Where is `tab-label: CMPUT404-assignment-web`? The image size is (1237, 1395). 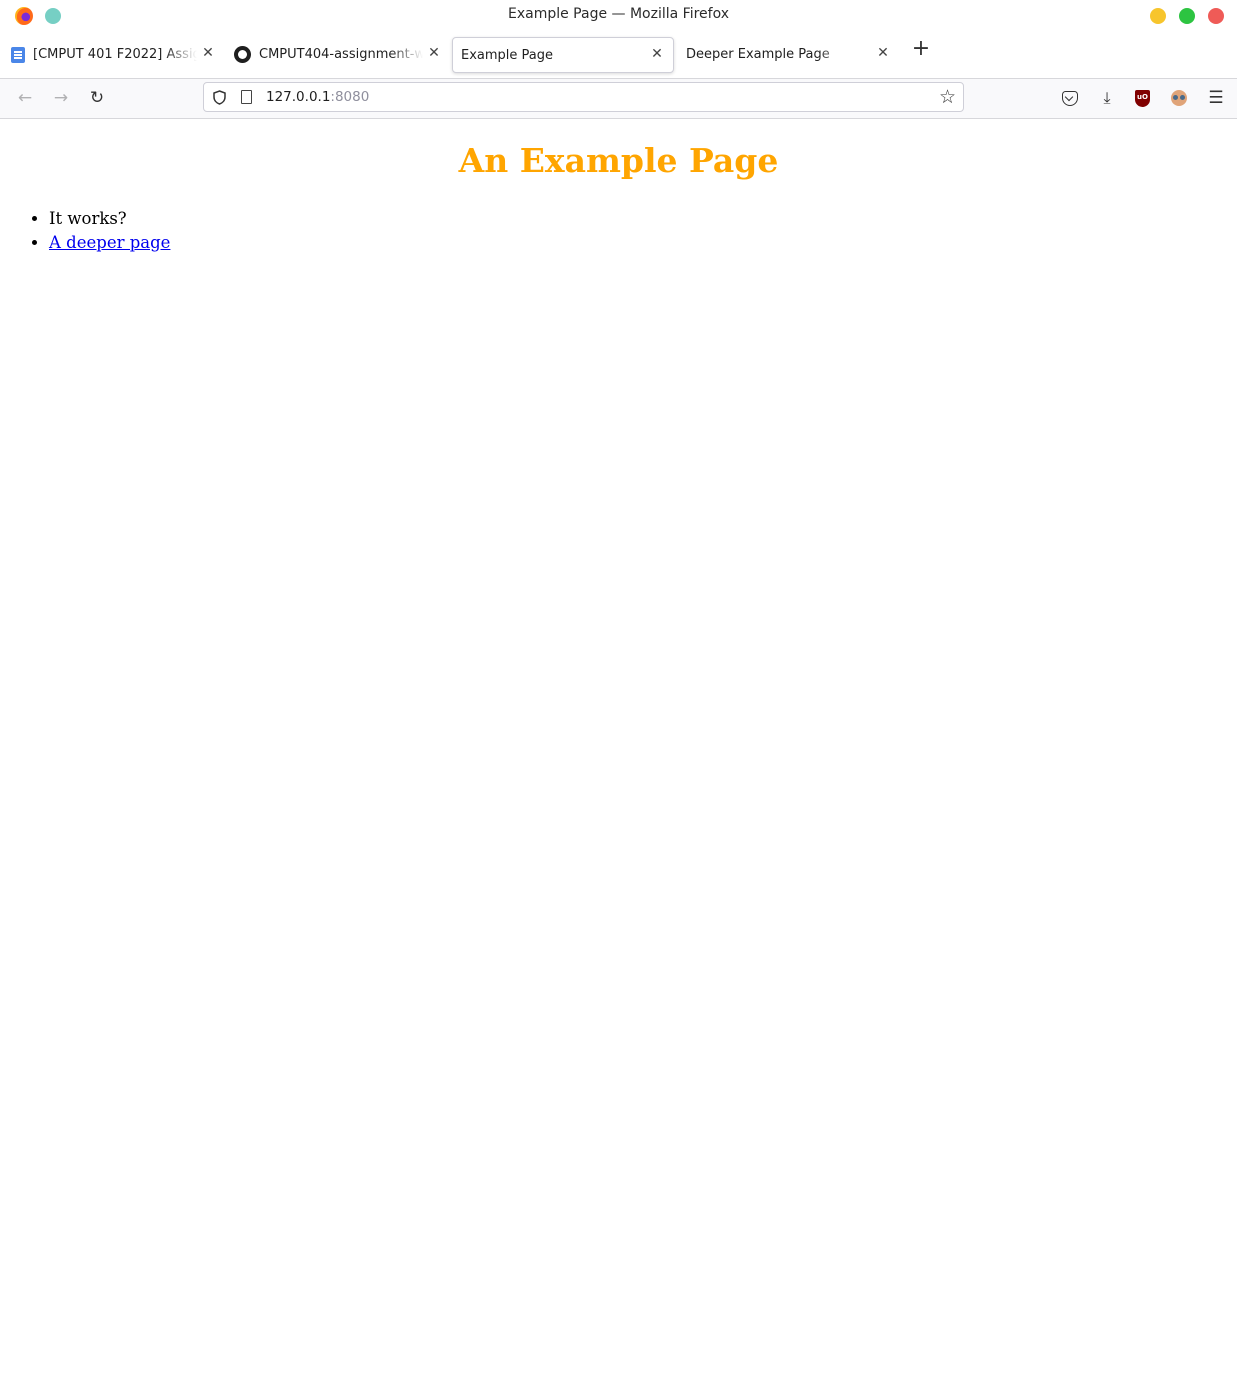
tab-label: CMPUT404-assignment-web is located at coordinates (341, 54).